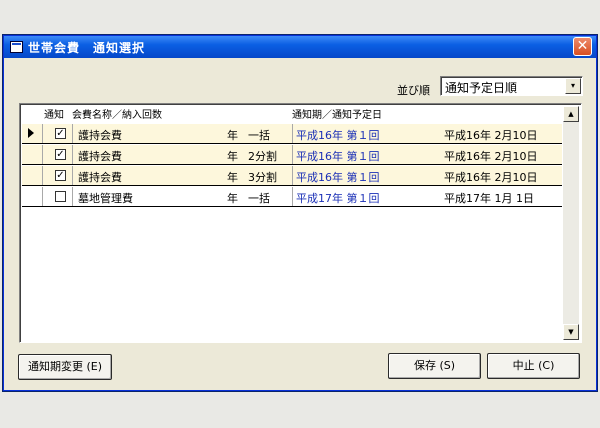  What do you see at coordinates (481, 88) in the screenshot?
I see `sort-order-value: 通知予定日順` at bounding box center [481, 88].